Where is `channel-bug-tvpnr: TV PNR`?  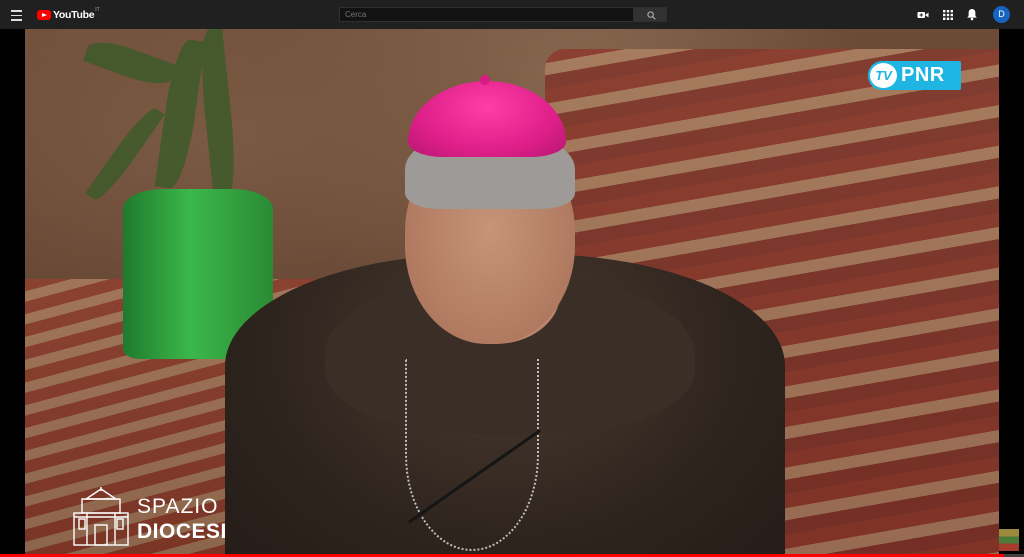 channel-bug-tvpnr: TV PNR is located at coordinates (914, 75).